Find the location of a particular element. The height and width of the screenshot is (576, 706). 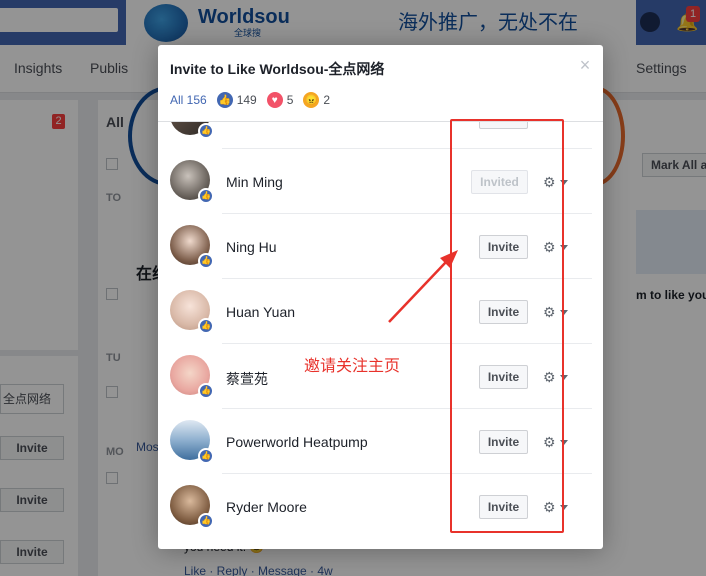

filter-all-label: All 156 is located at coordinates (188, 100).